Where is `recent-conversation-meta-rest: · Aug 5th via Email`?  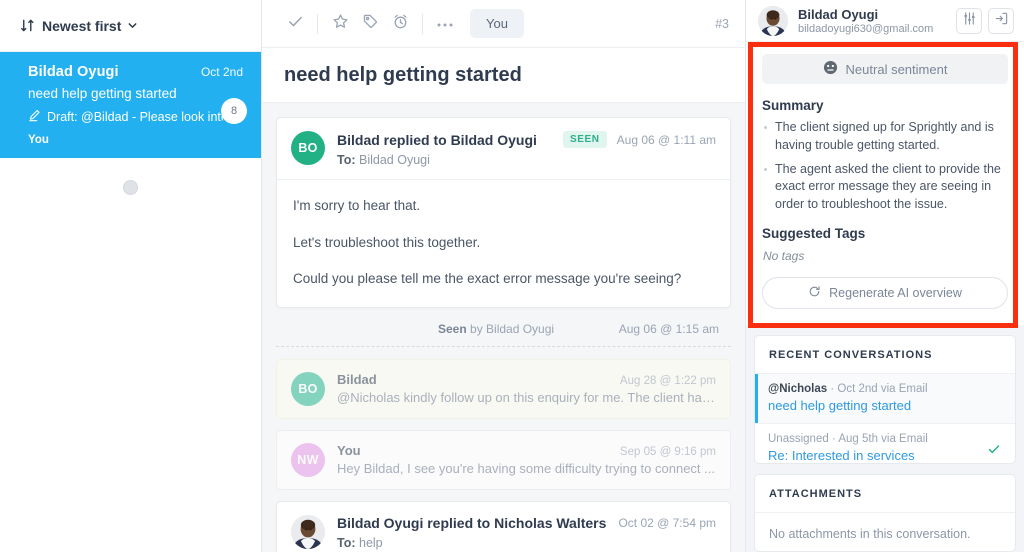
recent-conversation-meta-rest: · Aug 5th via Email is located at coordinates (878, 438).